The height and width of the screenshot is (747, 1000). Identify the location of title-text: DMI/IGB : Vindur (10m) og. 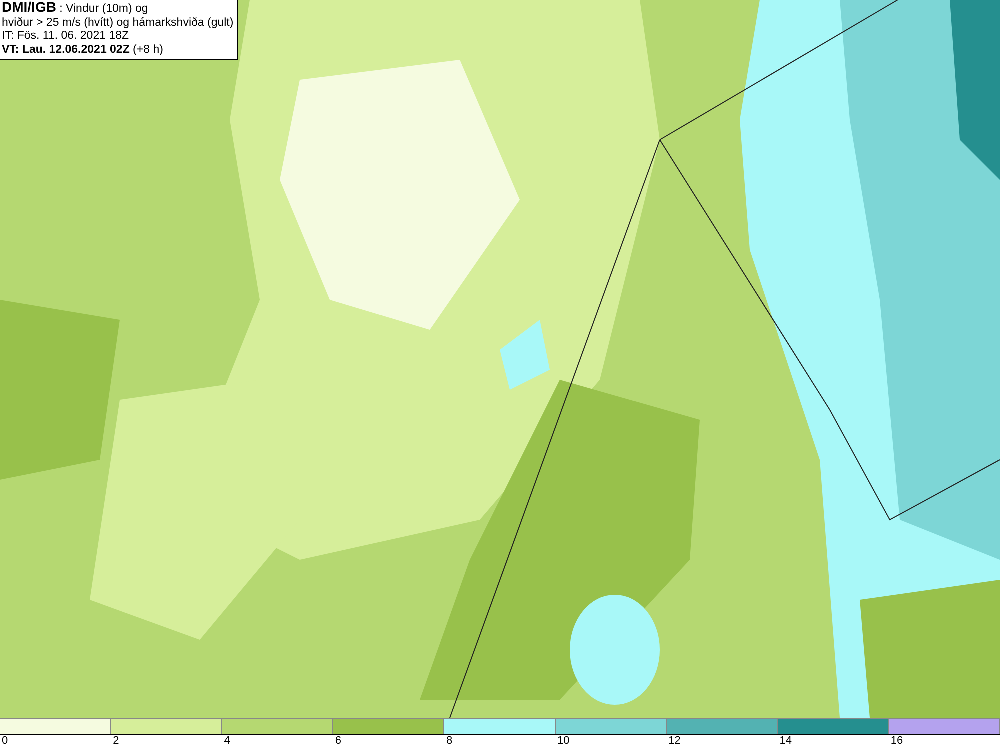
(76, 8).